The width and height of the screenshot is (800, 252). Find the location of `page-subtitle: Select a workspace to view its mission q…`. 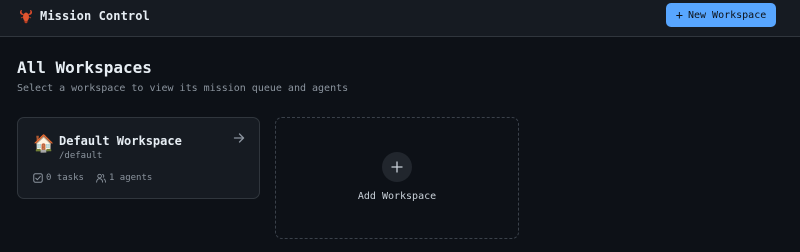

page-subtitle: Select a workspace to view its mission q… is located at coordinates (183, 88).